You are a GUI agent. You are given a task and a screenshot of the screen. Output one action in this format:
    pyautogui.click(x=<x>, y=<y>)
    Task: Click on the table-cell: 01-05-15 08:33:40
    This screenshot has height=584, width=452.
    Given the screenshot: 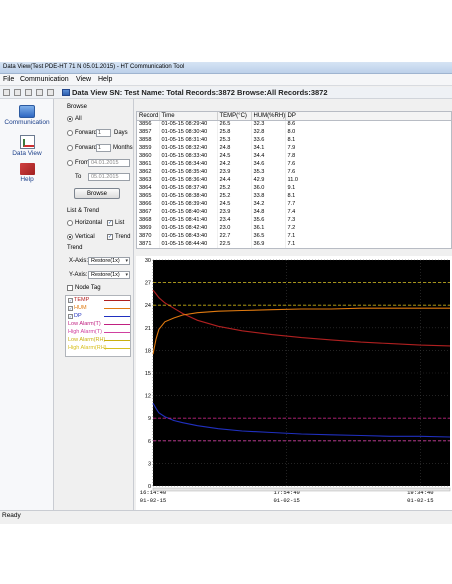 What is the action you would take?
    pyautogui.click(x=188, y=156)
    